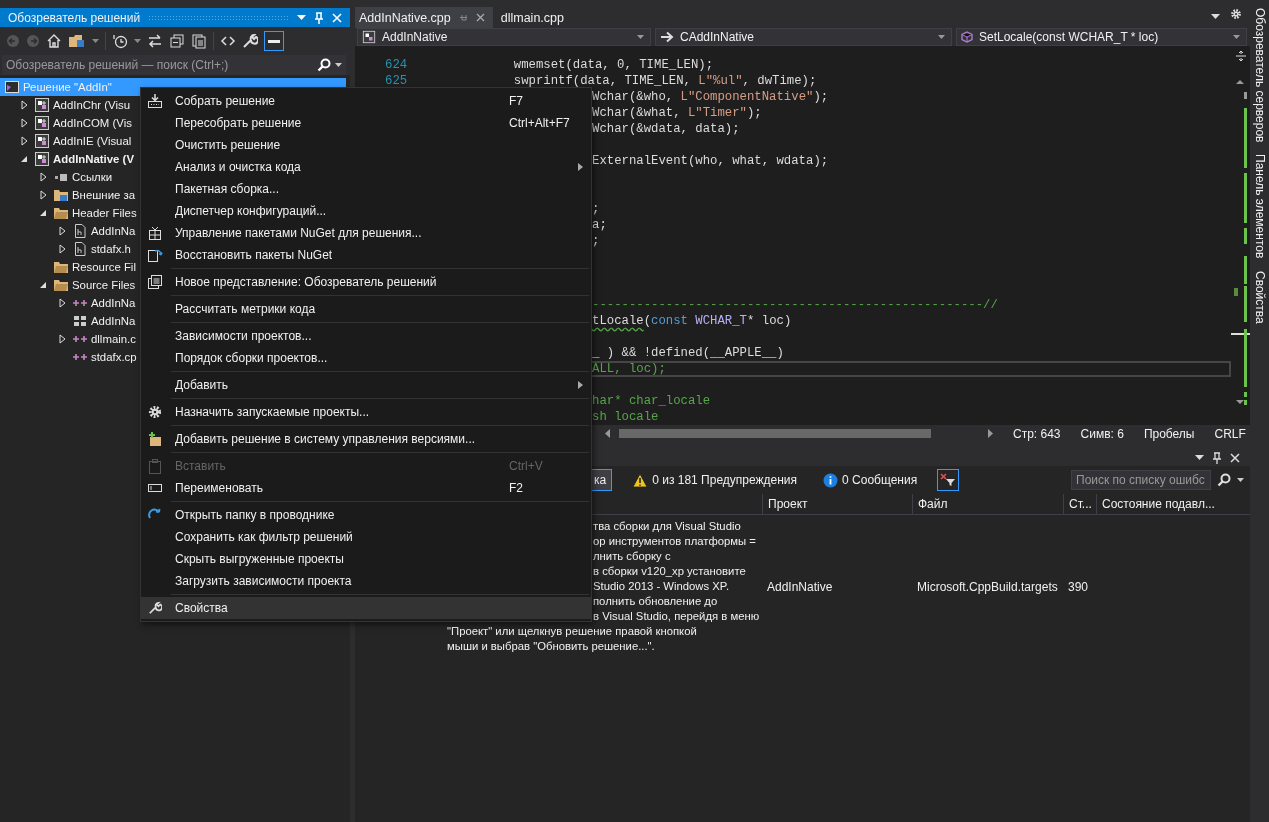 The width and height of the screenshot is (1269, 822). What do you see at coordinates (692, 321) in the screenshot?
I see `code-line: tLocale(const WCHAR_T* loc)` at bounding box center [692, 321].